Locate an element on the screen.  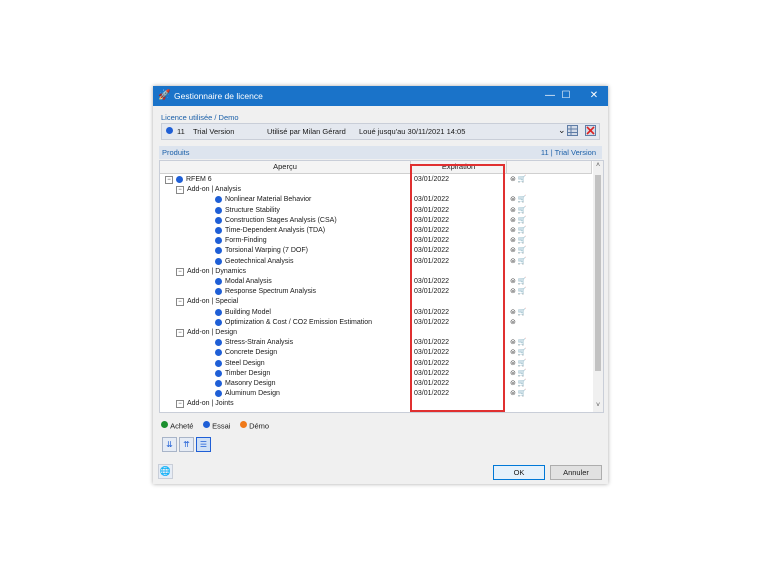
expand-all-icon: ⇊ is located at coordinates (169, 444).